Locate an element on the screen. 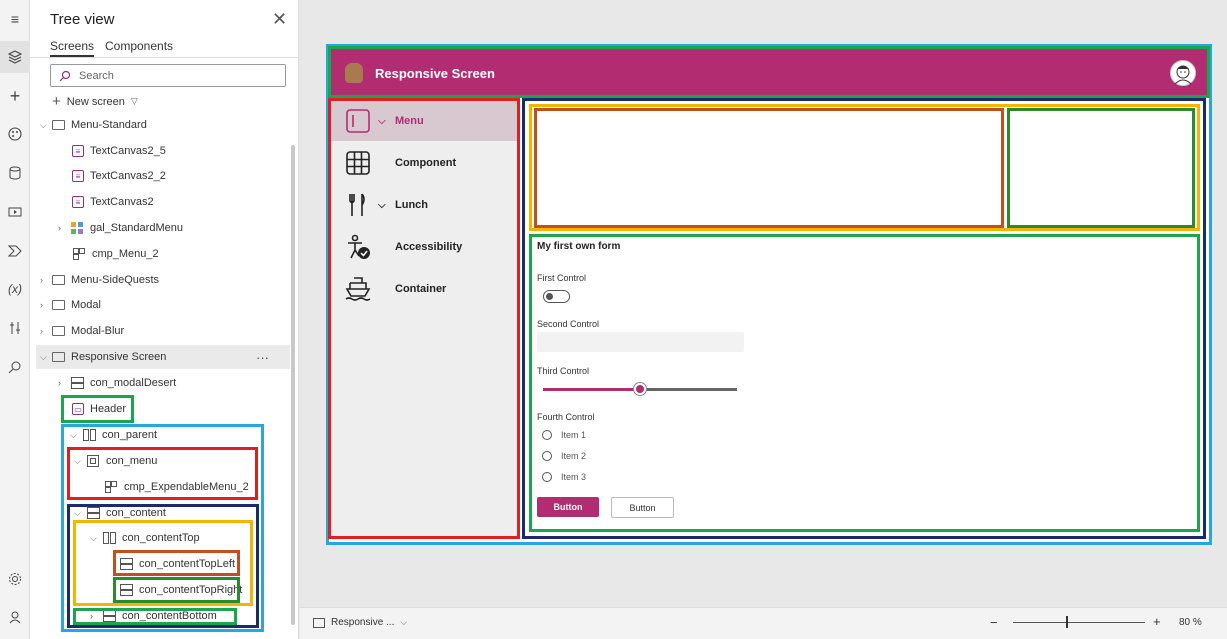  tree-node-con-contentbottom: › con_contentBottom is located at coordinates (153, 616).